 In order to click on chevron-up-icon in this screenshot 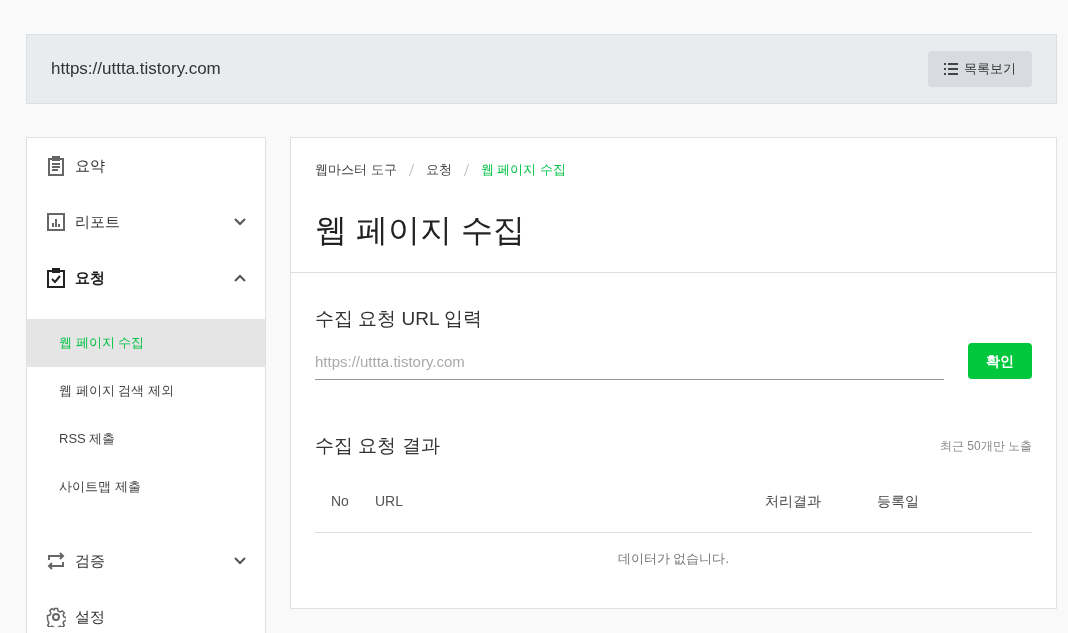, I will do `click(240, 278)`.